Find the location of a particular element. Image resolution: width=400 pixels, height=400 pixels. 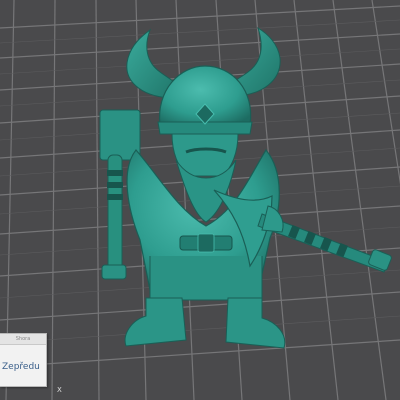

left-boot is located at coordinates (155, 322).